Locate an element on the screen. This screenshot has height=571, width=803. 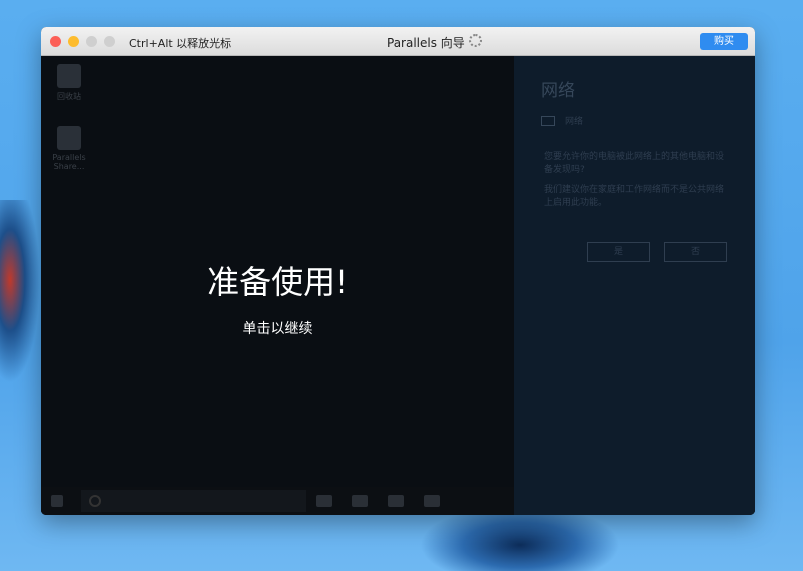
close-button is located at coordinates (55, 41).